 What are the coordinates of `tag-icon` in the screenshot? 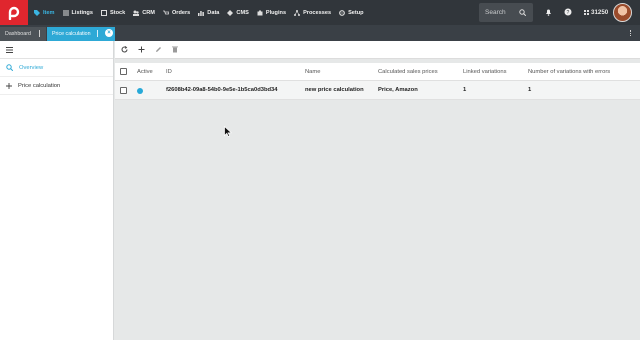 It's located at (37, 12).